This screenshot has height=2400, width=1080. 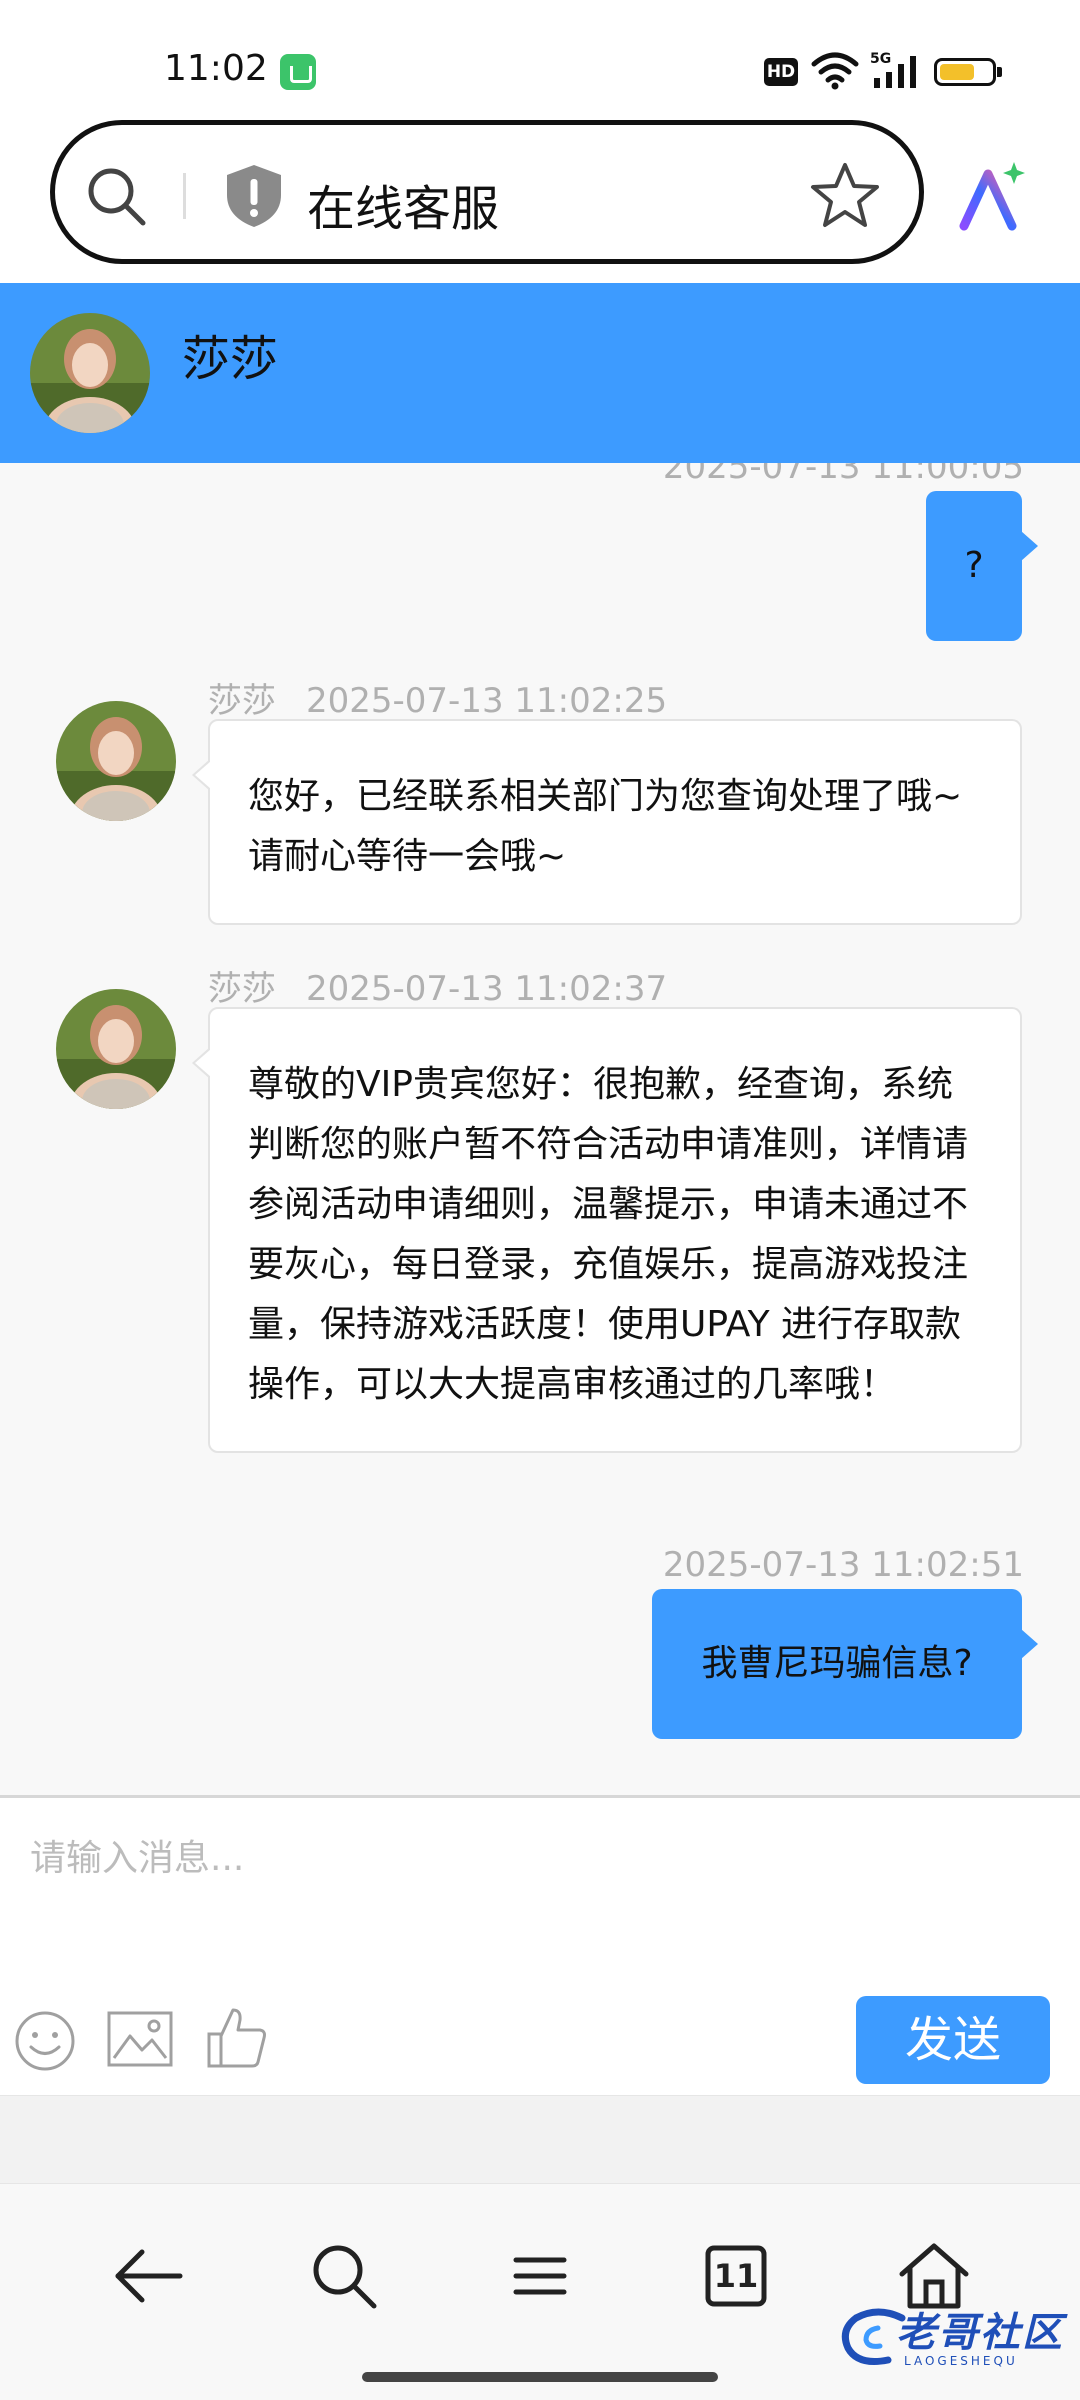 What do you see at coordinates (540, 2377) in the screenshot?
I see `home-indicator` at bounding box center [540, 2377].